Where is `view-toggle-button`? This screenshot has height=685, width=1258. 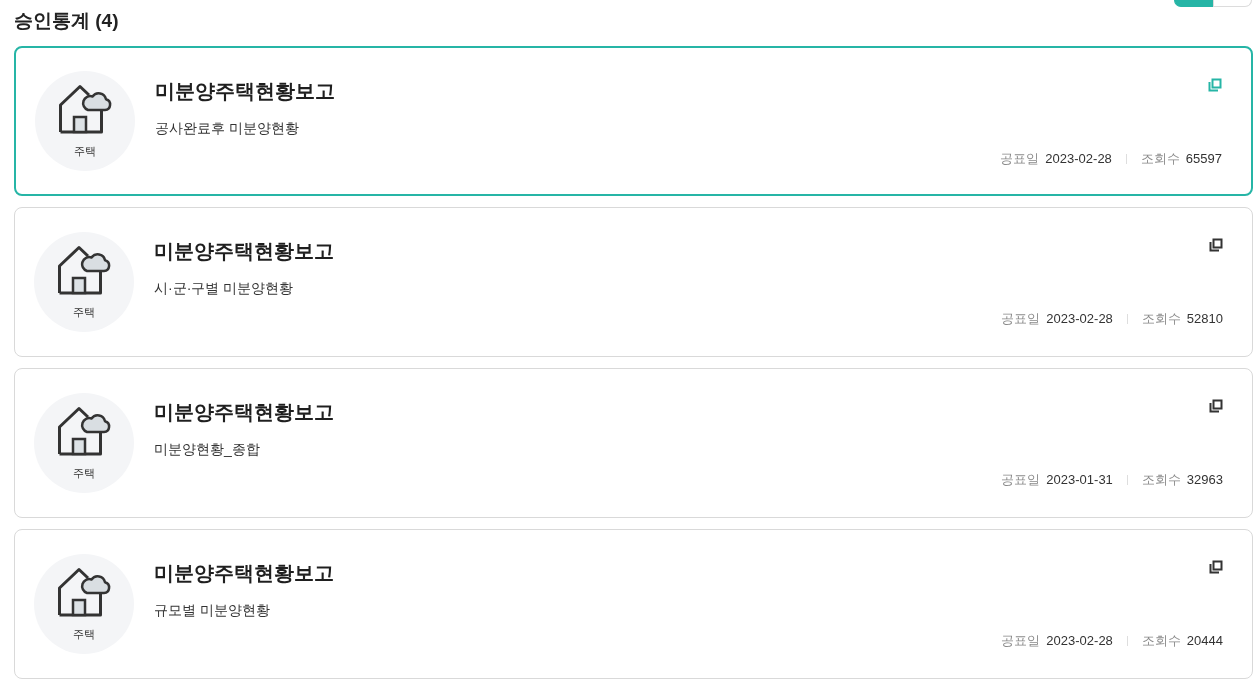 view-toggle-button is located at coordinates (1193, 3).